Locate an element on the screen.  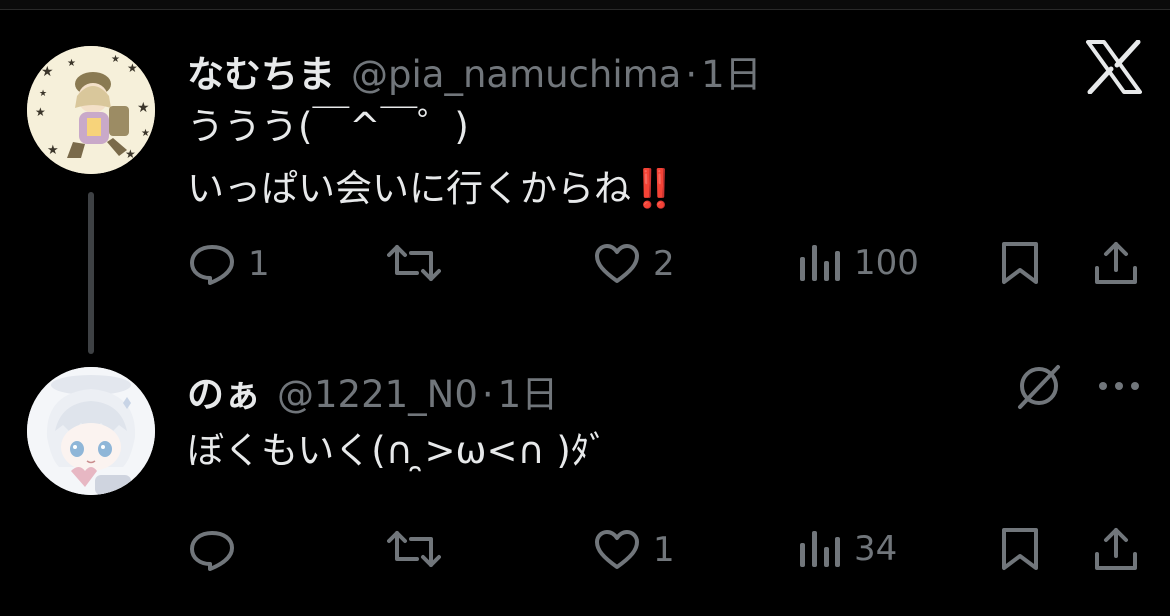
like-button: 2 is located at coordinates (634, 264).